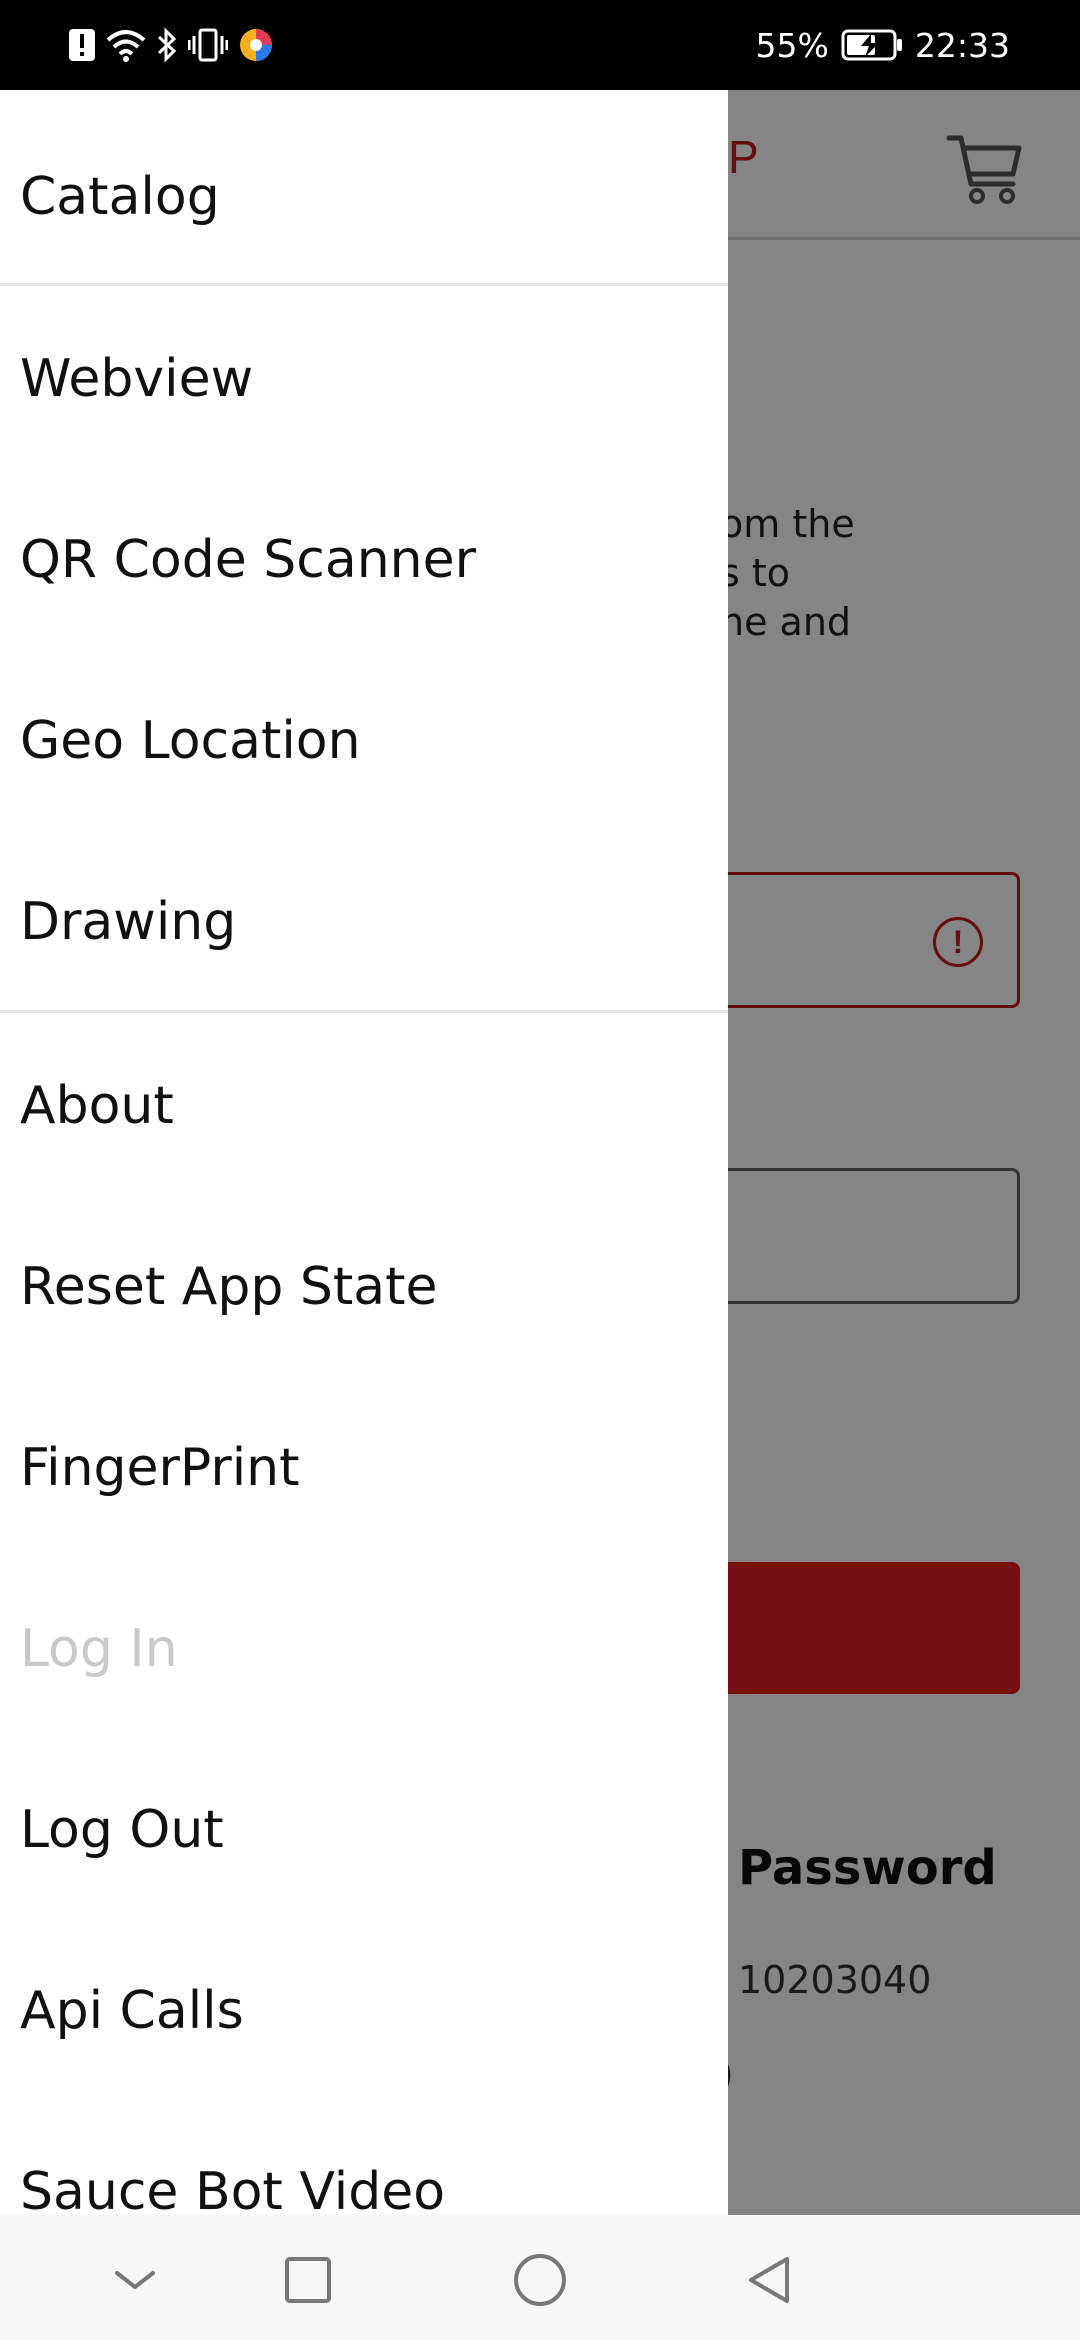 The width and height of the screenshot is (1080, 2340). What do you see at coordinates (364, 1105) in the screenshot?
I see `menu-item-about: About` at bounding box center [364, 1105].